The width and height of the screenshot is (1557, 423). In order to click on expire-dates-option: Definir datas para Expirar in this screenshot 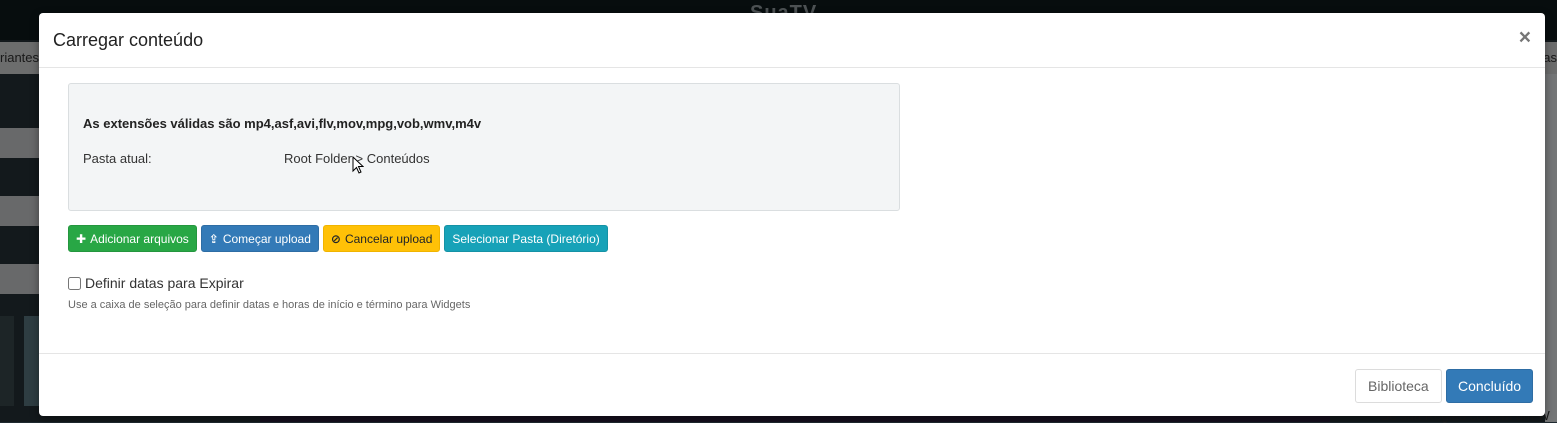, I will do `click(156, 283)`.